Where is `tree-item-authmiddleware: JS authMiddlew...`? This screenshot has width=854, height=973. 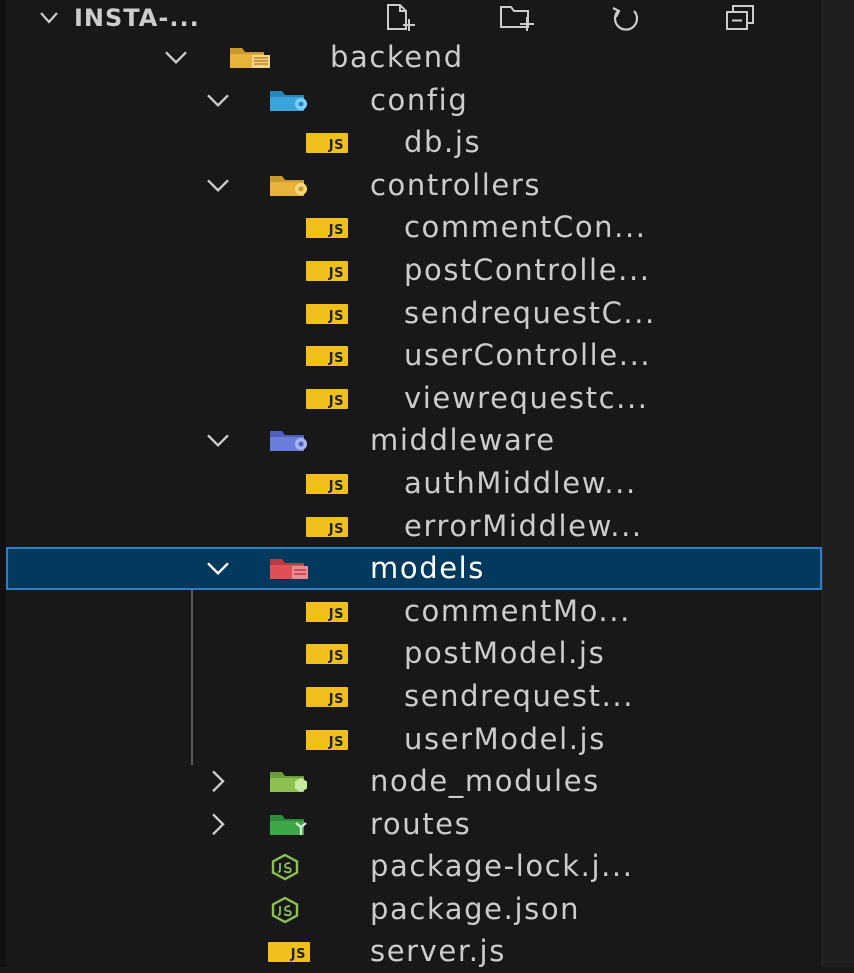 tree-item-authmiddleware: JS authMiddlew... is located at coordinates (414, 483).